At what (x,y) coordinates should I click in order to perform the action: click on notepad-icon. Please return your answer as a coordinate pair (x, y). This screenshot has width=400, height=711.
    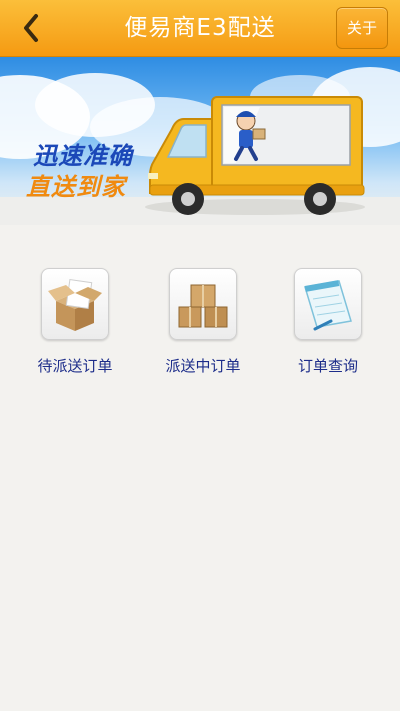
    Looking at the image, I should click on (328, 304).